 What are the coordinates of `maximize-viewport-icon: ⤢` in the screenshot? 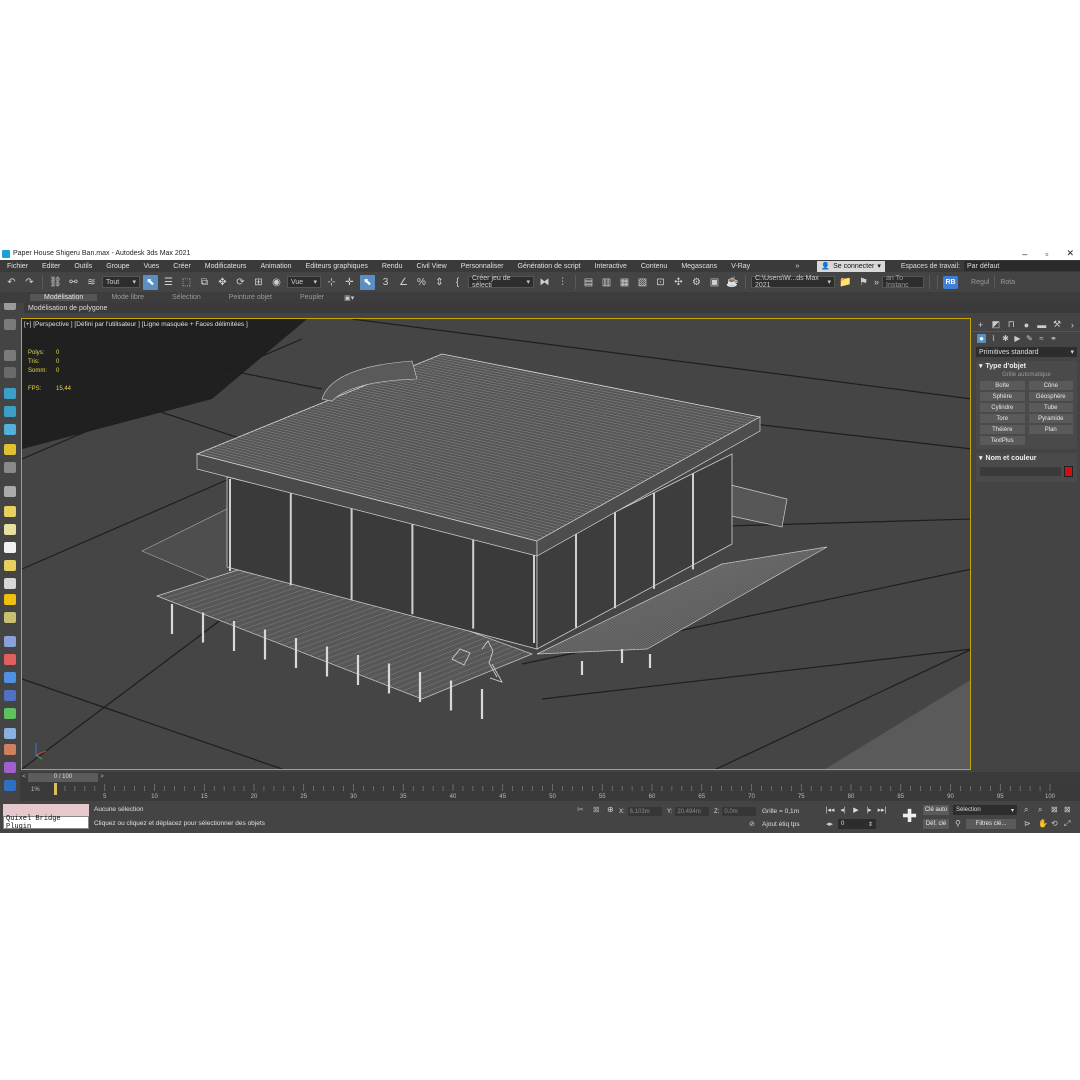 It's located at (1067, 824).